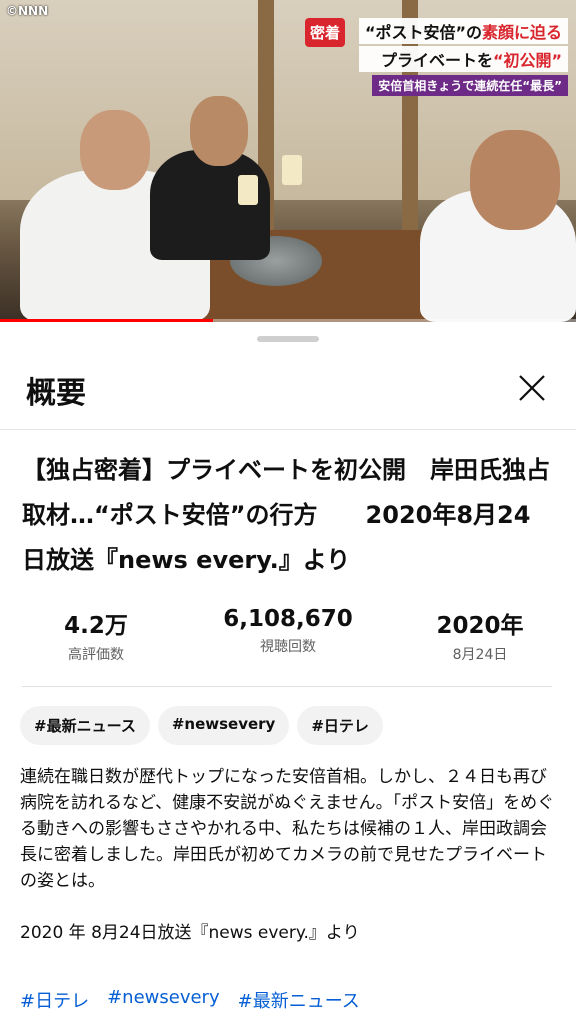  I want to click on stat-value: 4.2万, so click(96, 626).